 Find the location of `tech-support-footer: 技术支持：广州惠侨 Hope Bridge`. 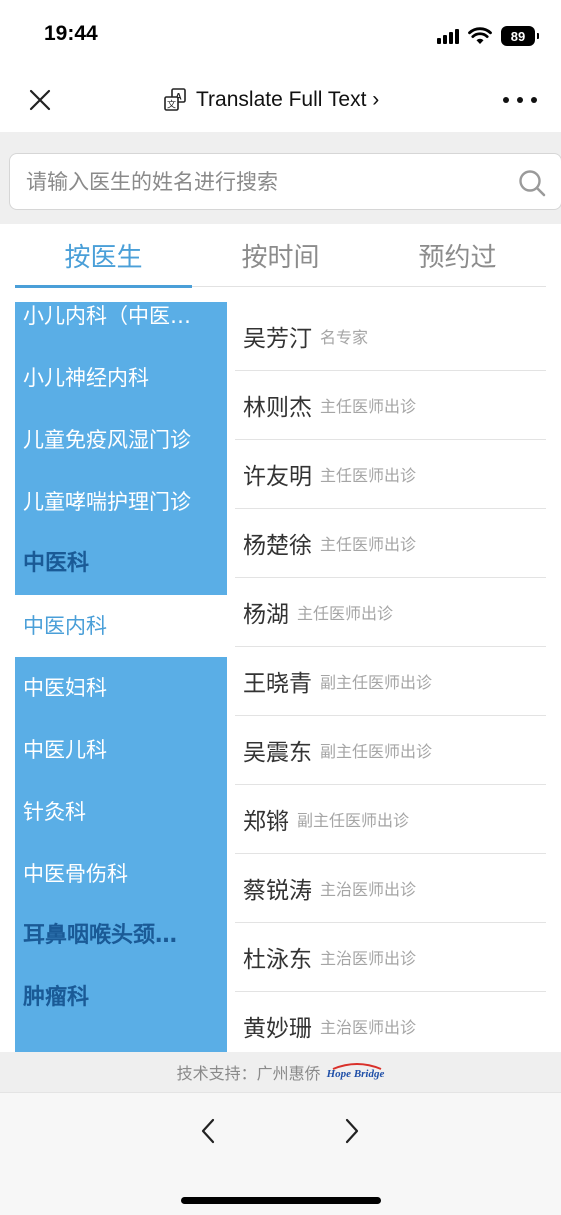

tech-support-footer: 技术支持：广州惠侨 Hope Bridge is located at coordinates (280, 1072).